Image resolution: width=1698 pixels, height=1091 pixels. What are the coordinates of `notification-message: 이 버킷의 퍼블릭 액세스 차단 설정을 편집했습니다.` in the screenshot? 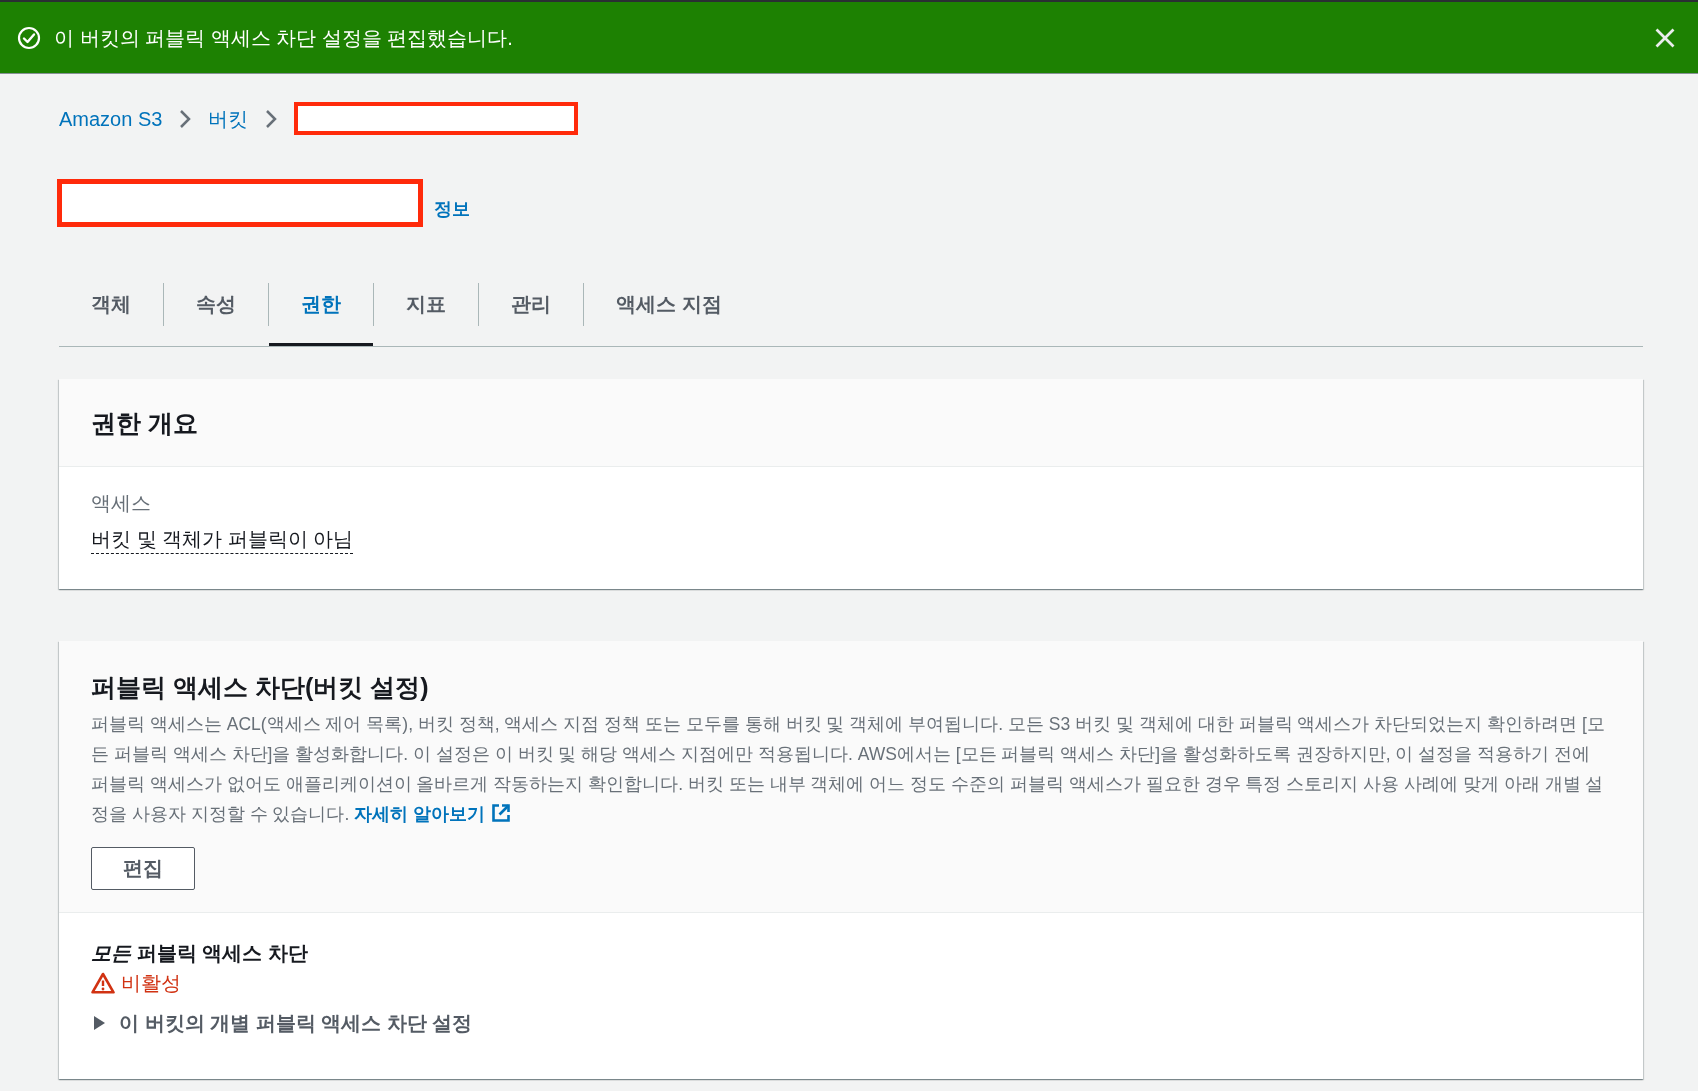 It's located at (284, 38).